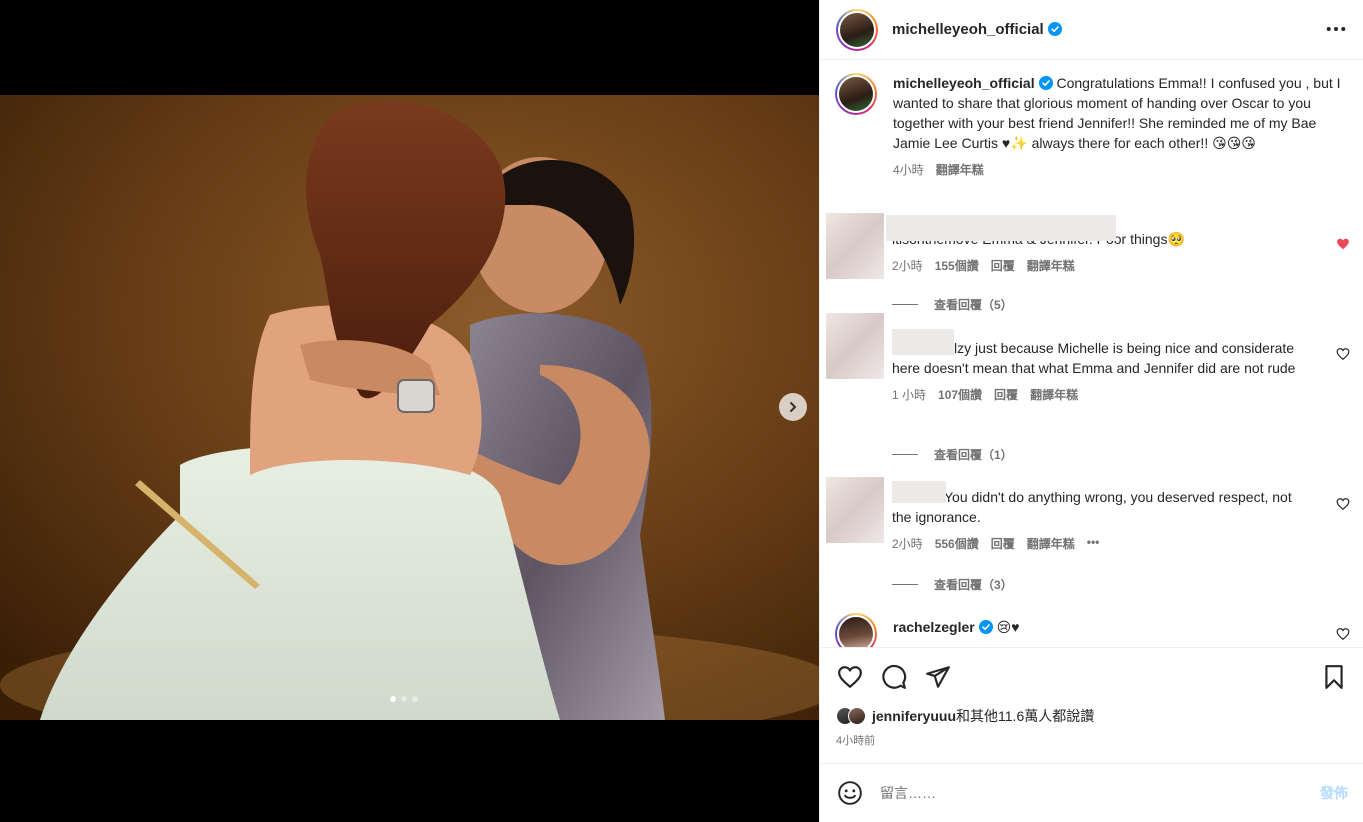 The width and height of the screenshot is (1363, 822). I want to click on likes-text: jenniferyuuu和其他11.6萬人都說讚, so click(983, 716).